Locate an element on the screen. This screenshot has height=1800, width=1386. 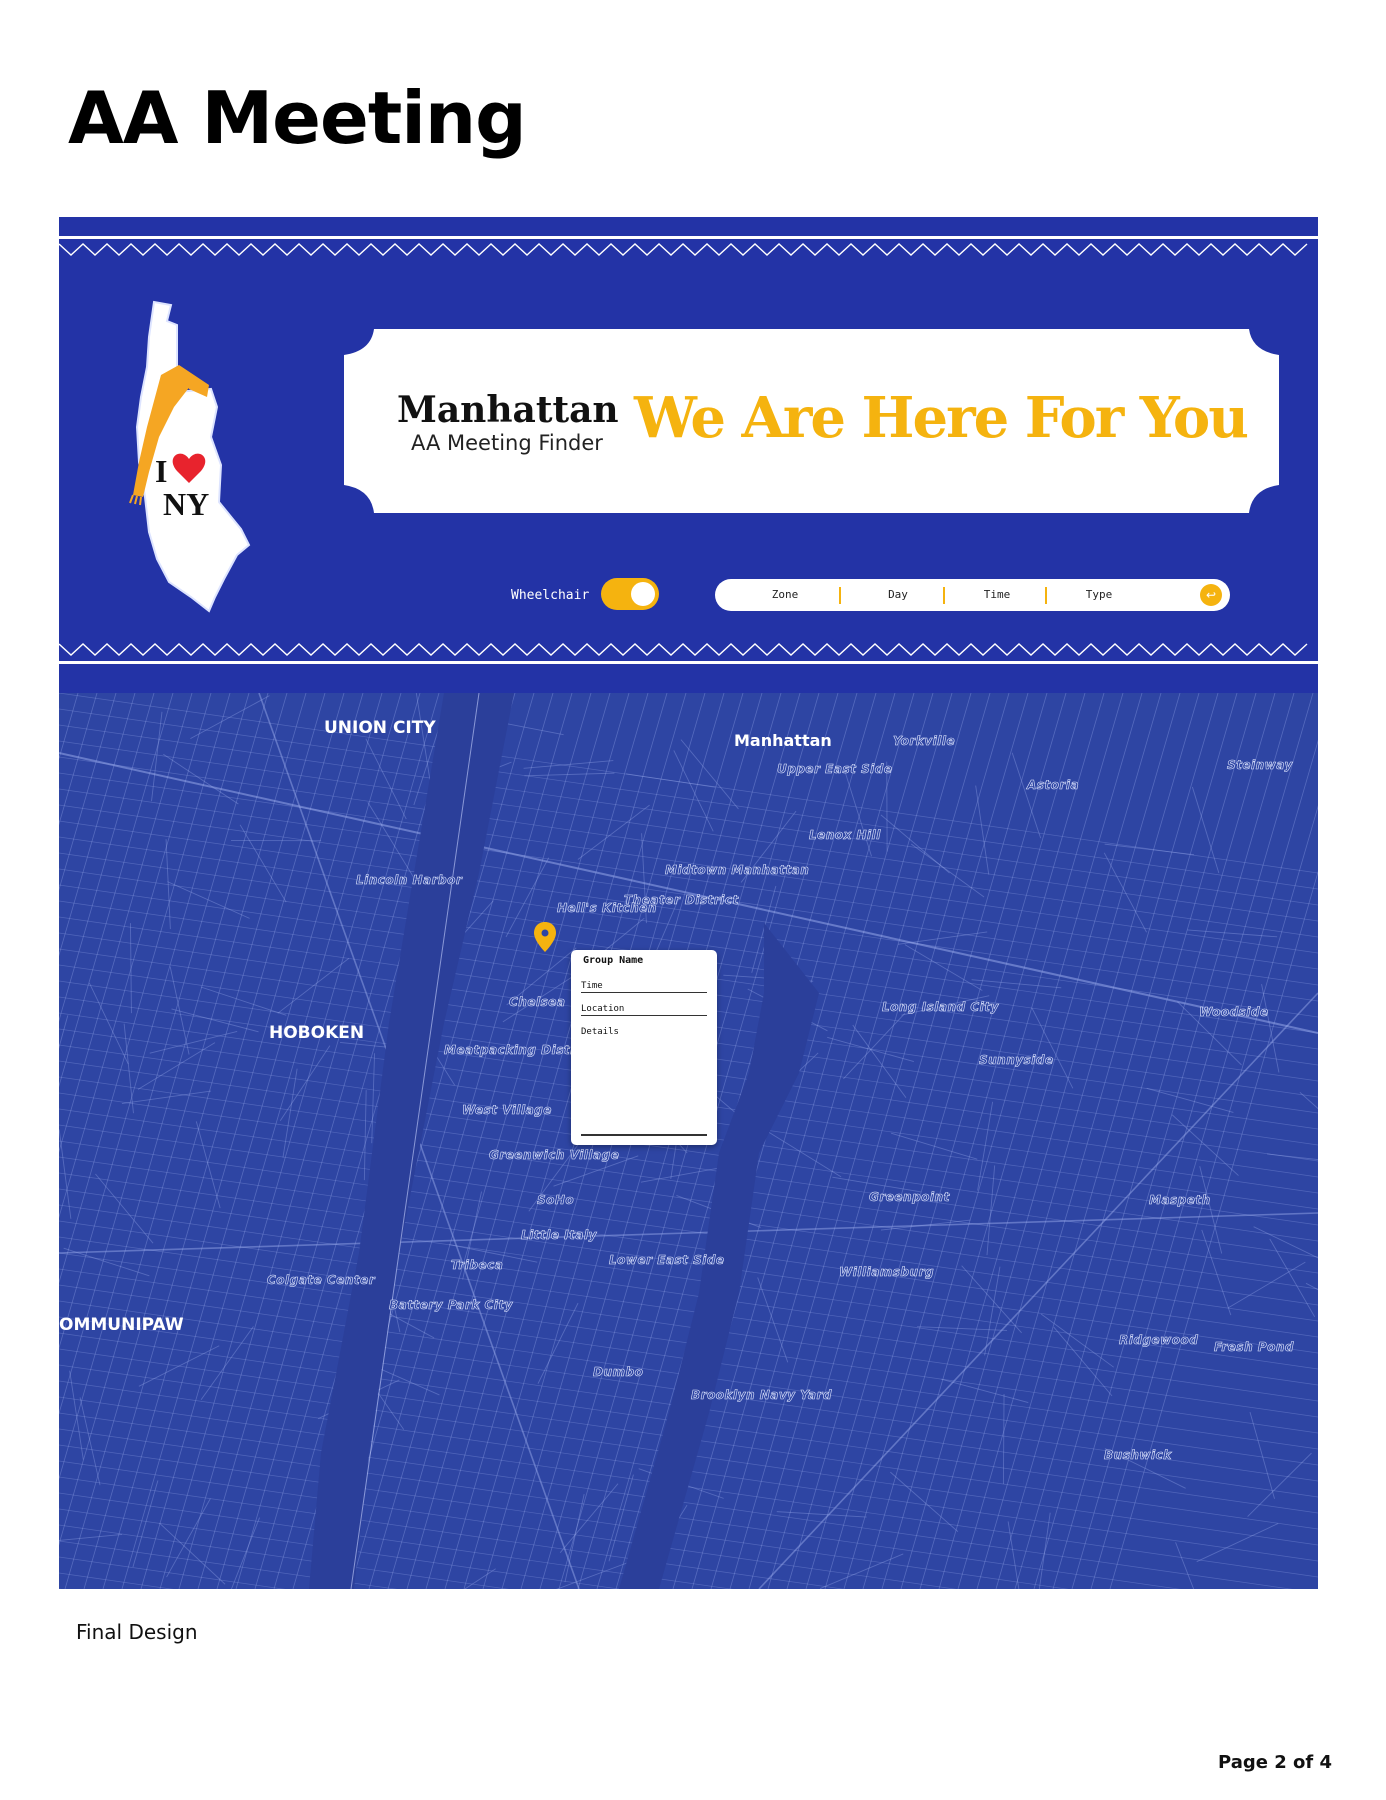
filter-day: Day is located at coordinates (898, 595).